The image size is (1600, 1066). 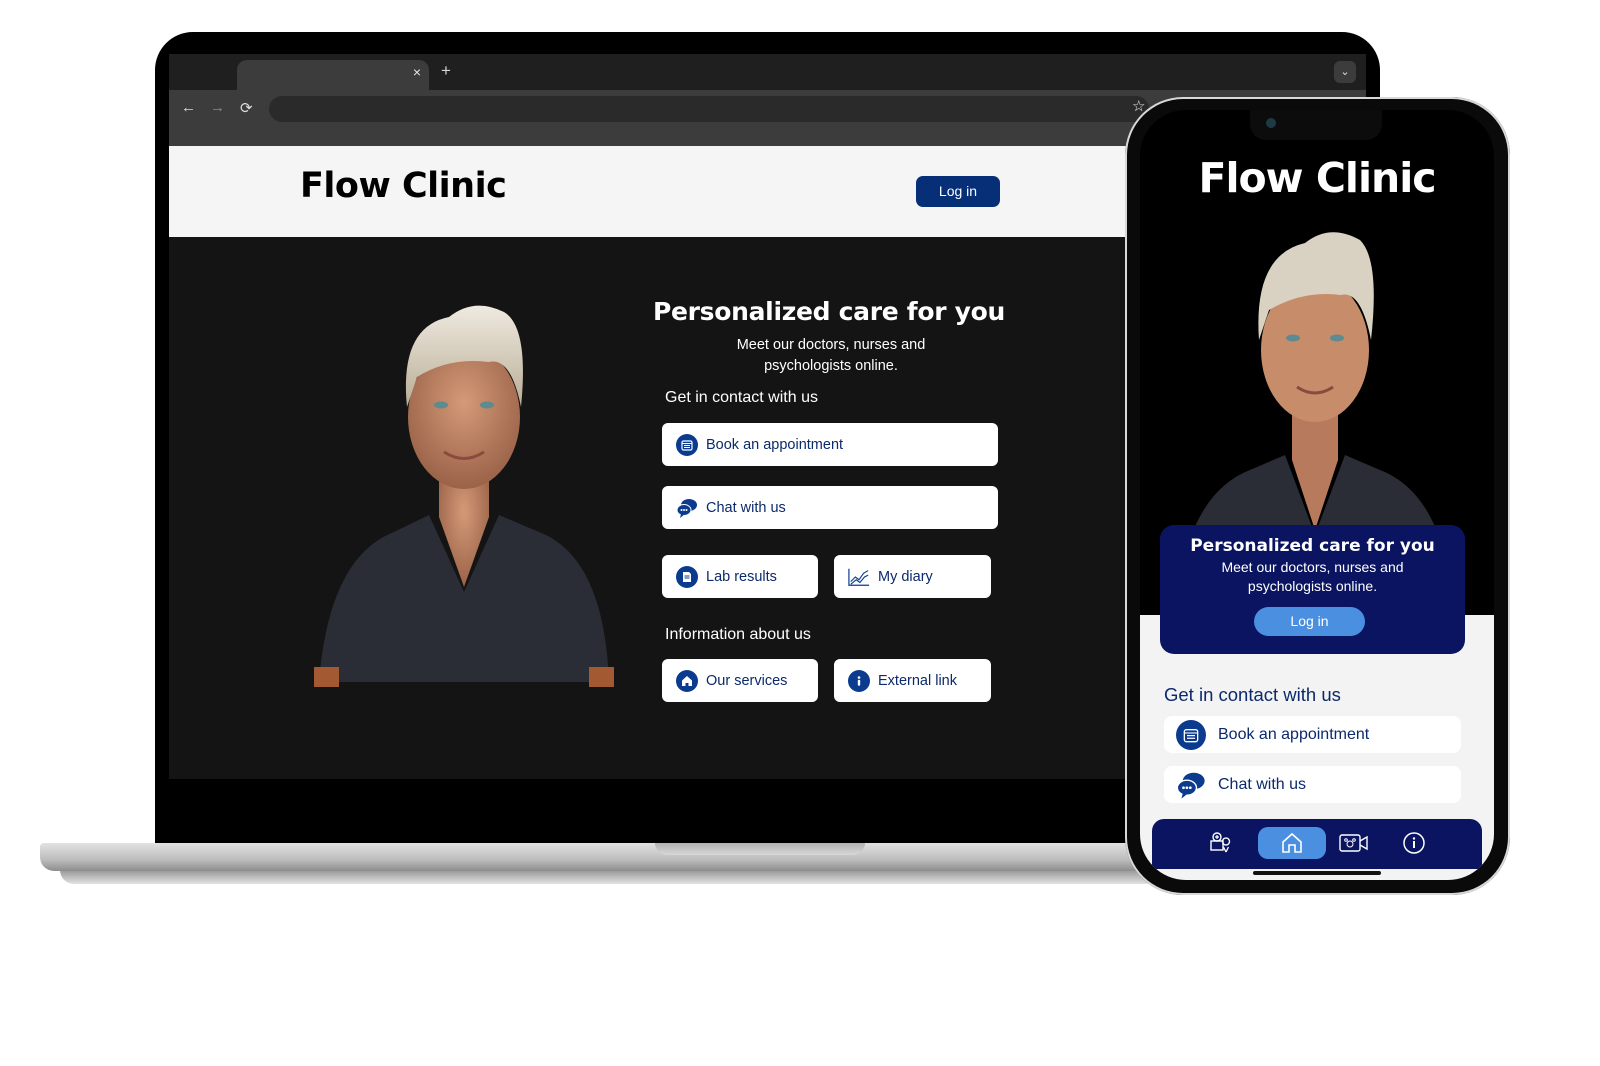 I want to click on mobile-site-logo: Flow Clinic, so click(x=1317, y=178).